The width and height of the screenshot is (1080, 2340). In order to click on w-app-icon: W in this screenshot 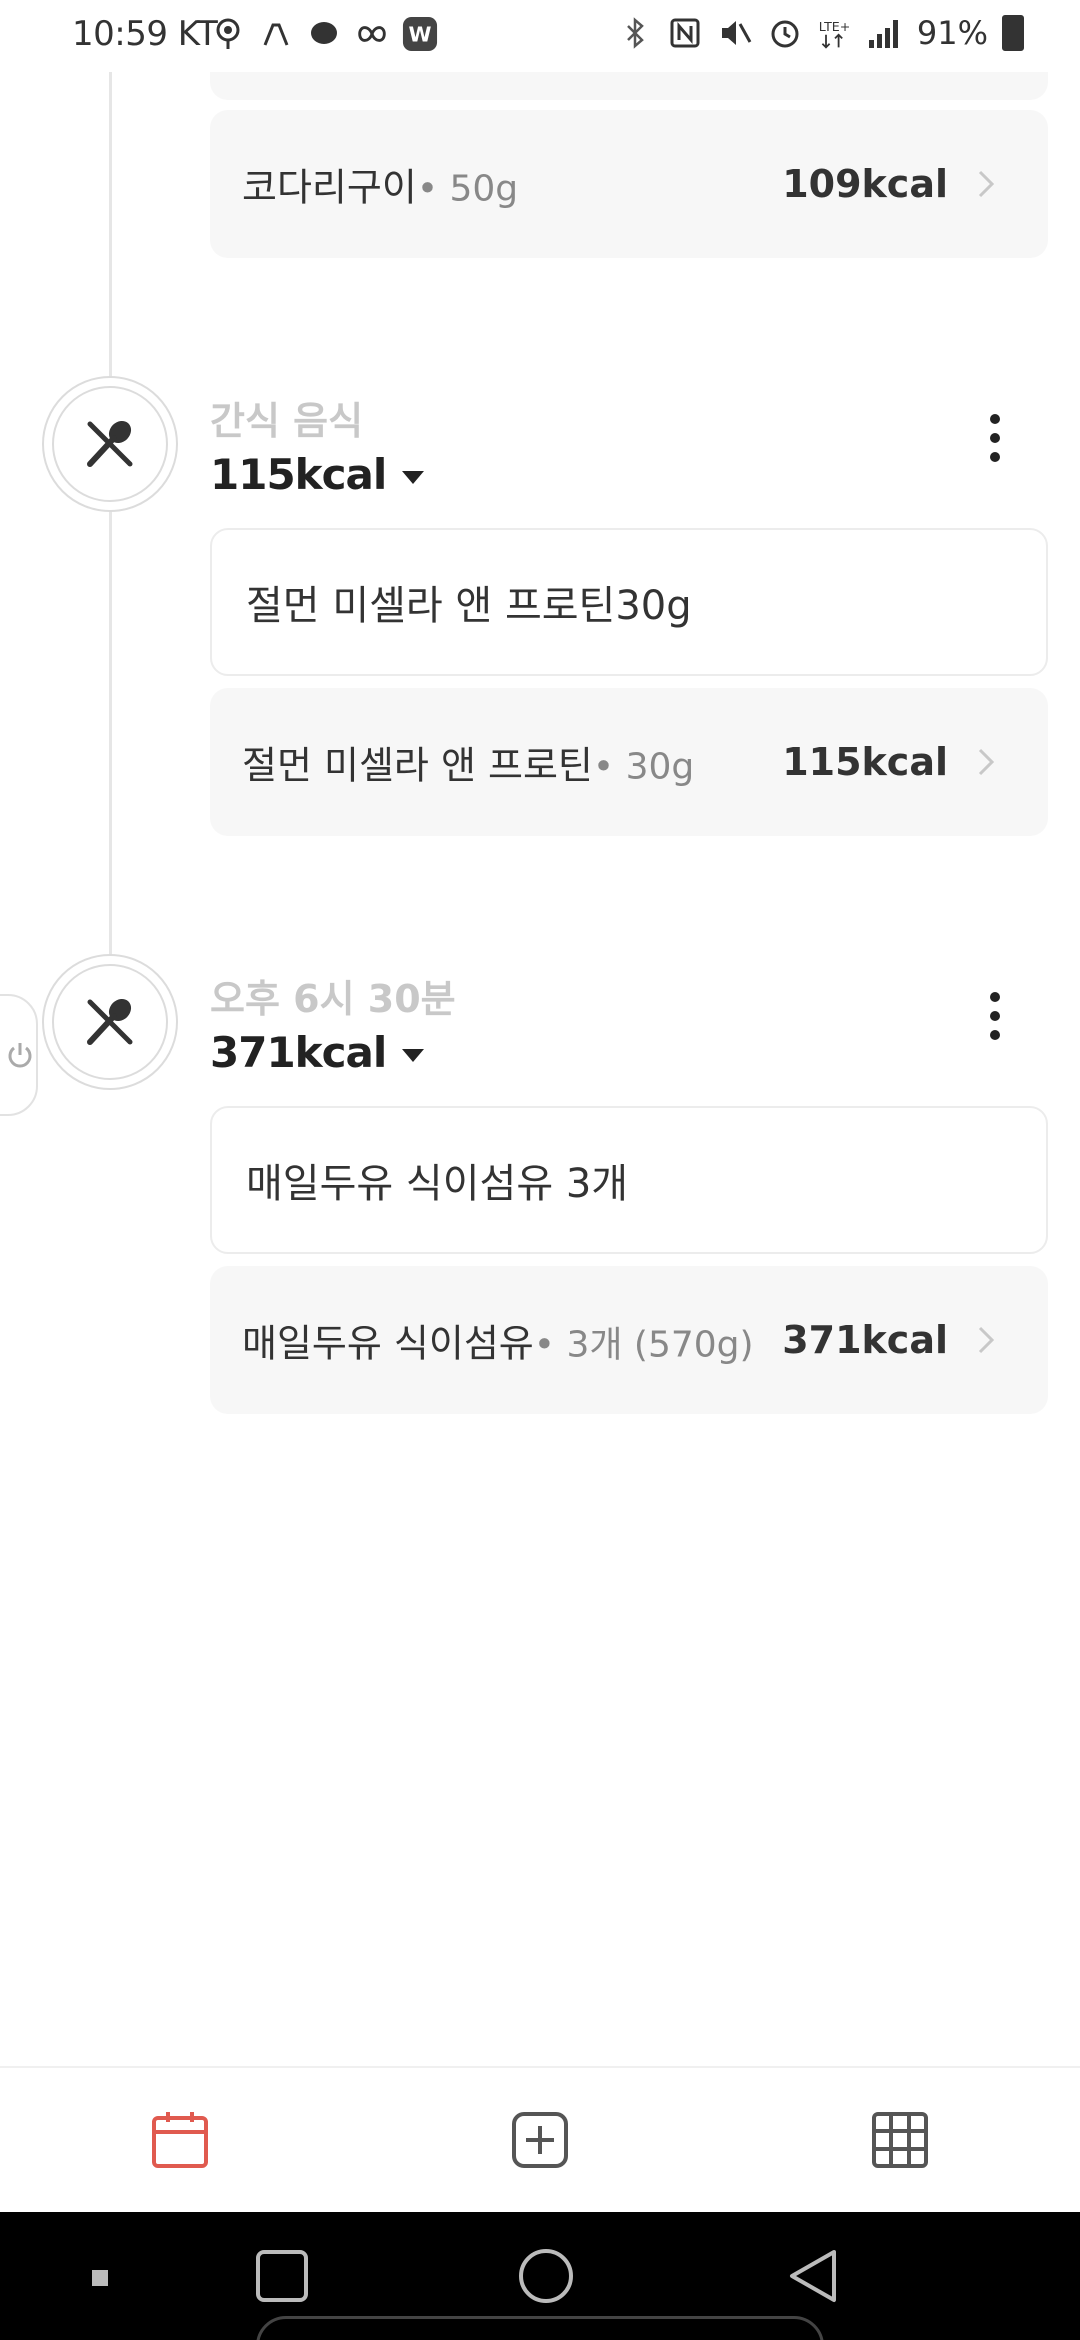, I will do `click(420, 34)`.